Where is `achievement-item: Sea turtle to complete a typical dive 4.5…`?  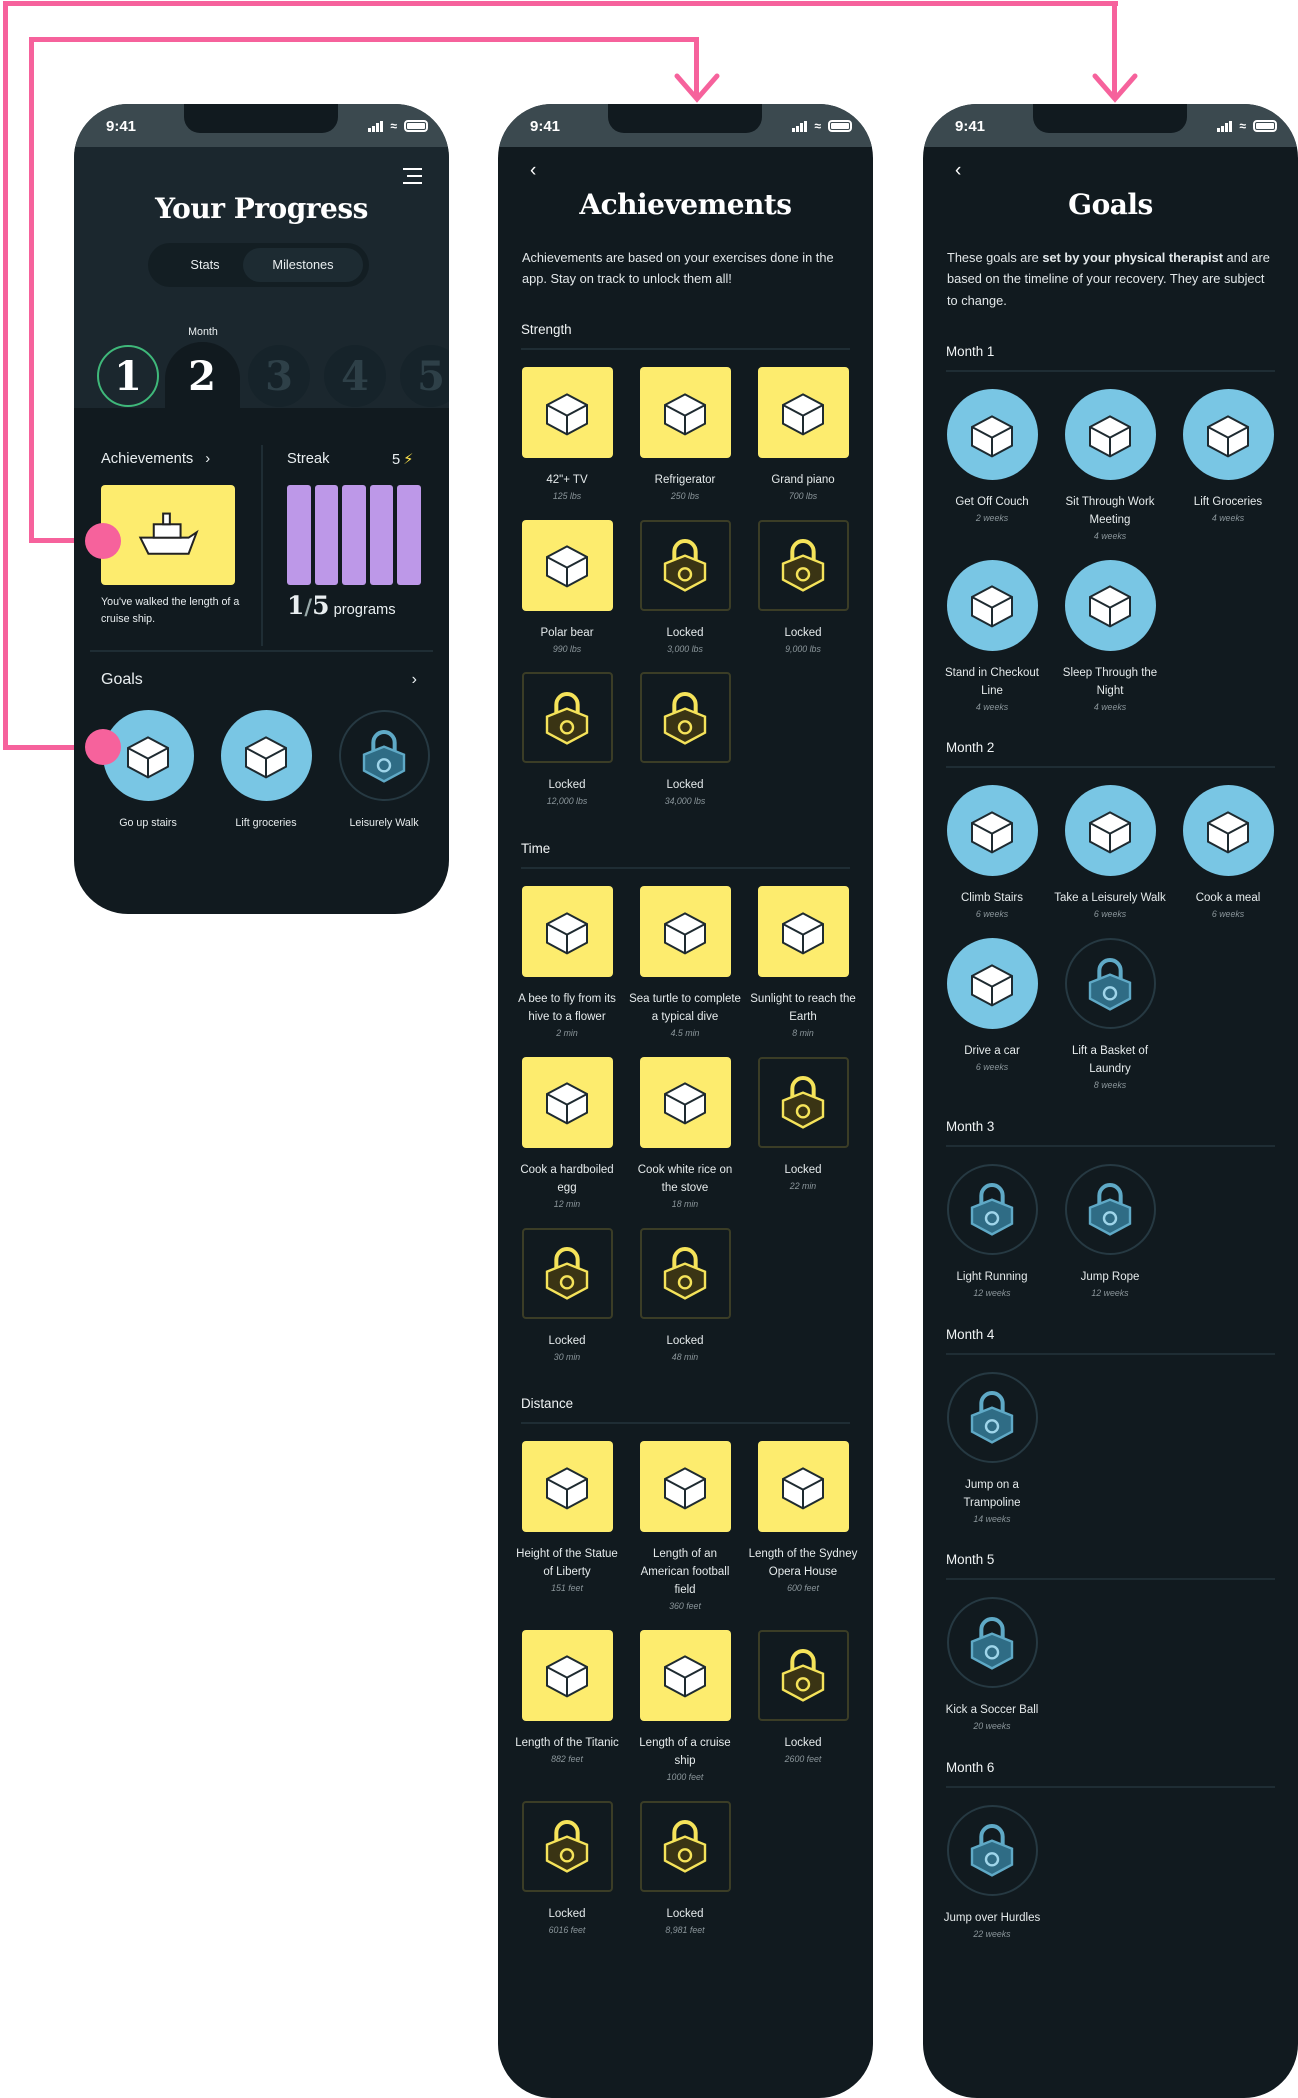
achievement-item: Sea turtle to complete a typical dive 4.5… is located at coordinates (685, 963).